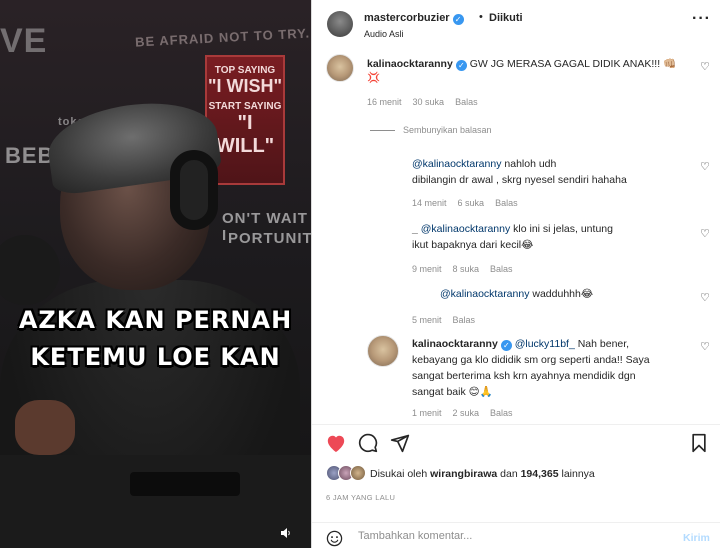 The image size is (720, 548). I want to click on emoji-icon, so click(334, 539).